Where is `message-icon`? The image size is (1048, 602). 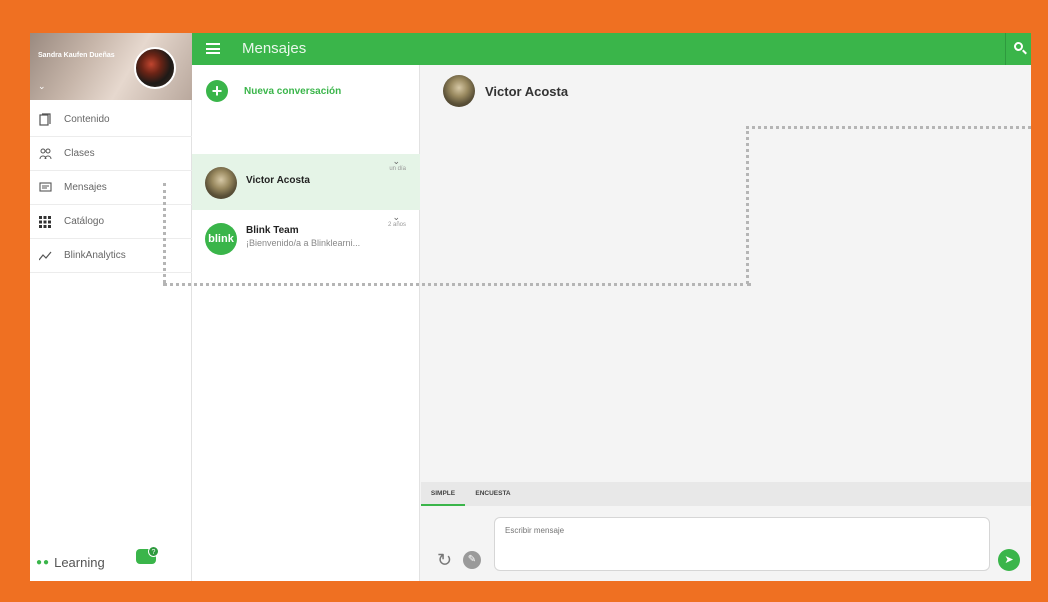 message-icon is located at coordinates (45, 188).